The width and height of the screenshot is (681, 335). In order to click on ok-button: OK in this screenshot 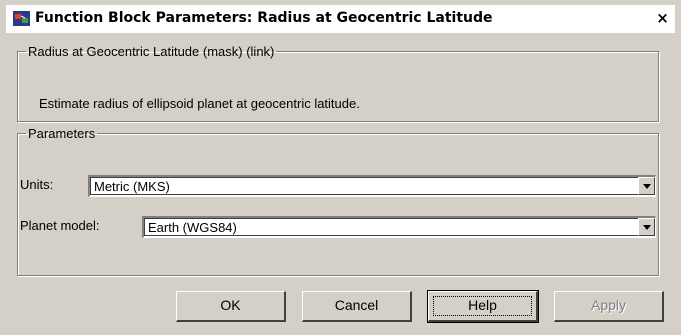, I will do `click(231, 306)`.